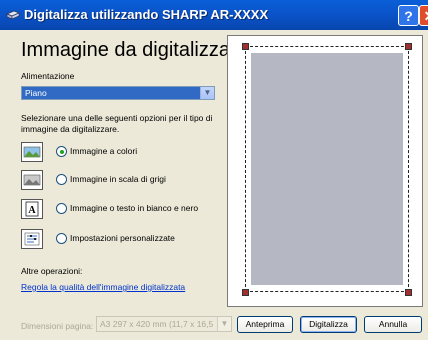 The image size is (428, 340). What do you see at coordinates (36, 93) in the screenshot?
I see `feed-select-value: Piano` at bounding box center [36, 93].